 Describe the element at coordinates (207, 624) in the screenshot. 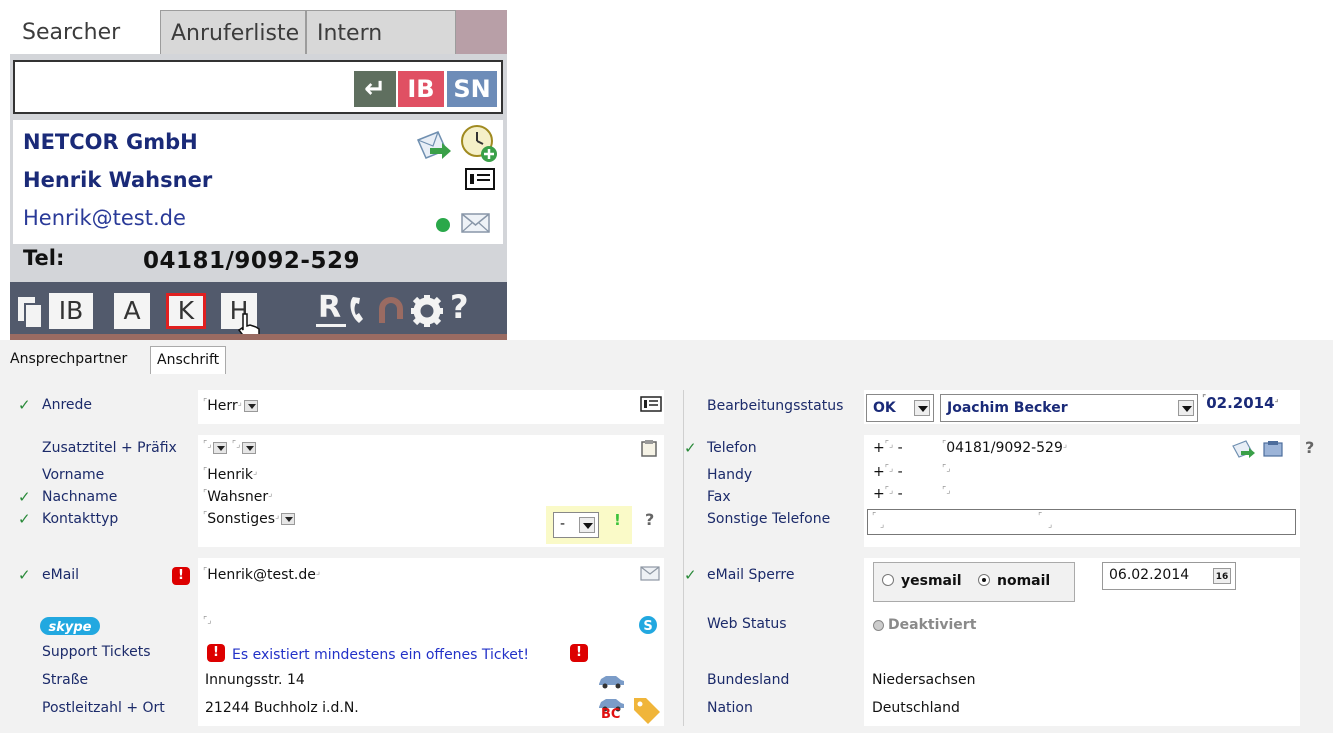

I see `skype-field: ⌜⌟` at that location.